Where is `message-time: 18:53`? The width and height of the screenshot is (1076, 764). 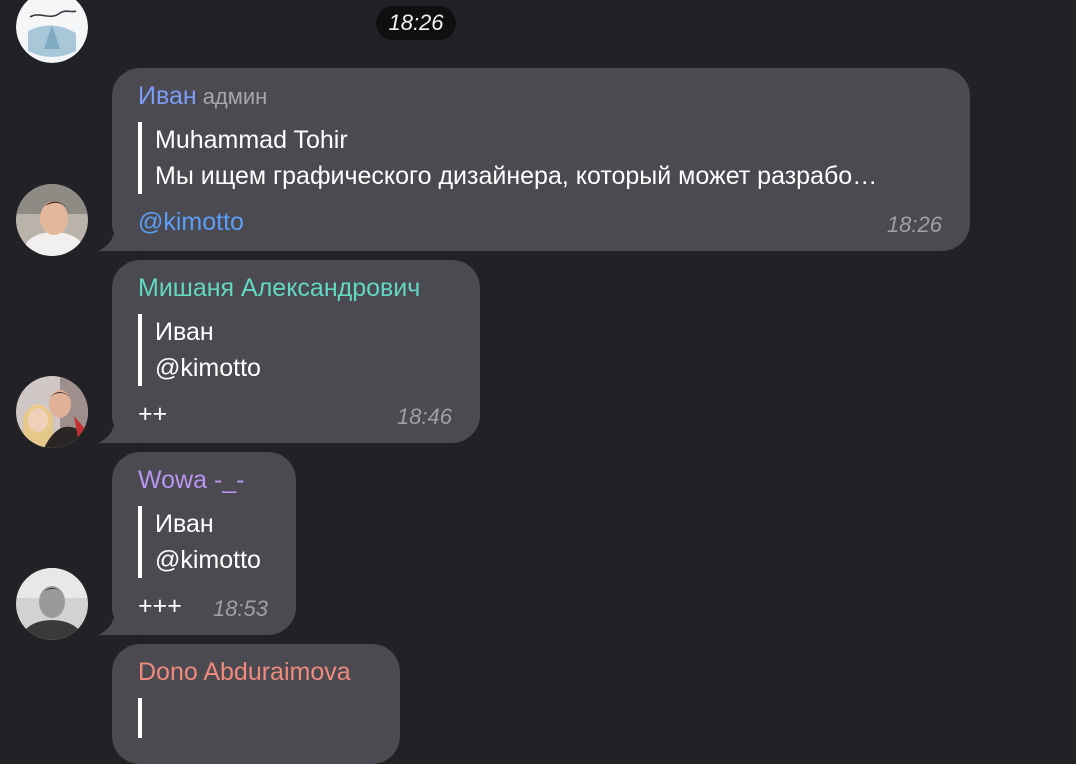
message-time: 18:53 is located at coordinates (240, 608).